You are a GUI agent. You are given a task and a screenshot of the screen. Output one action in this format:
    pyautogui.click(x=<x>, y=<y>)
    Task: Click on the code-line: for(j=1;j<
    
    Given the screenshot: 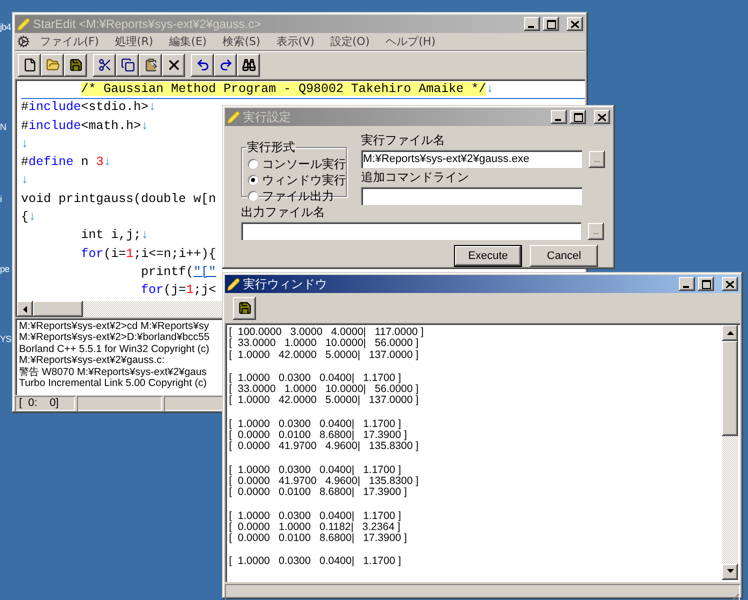 What is the action you would take?
    pyautogui.click(x=178, y=291)
    